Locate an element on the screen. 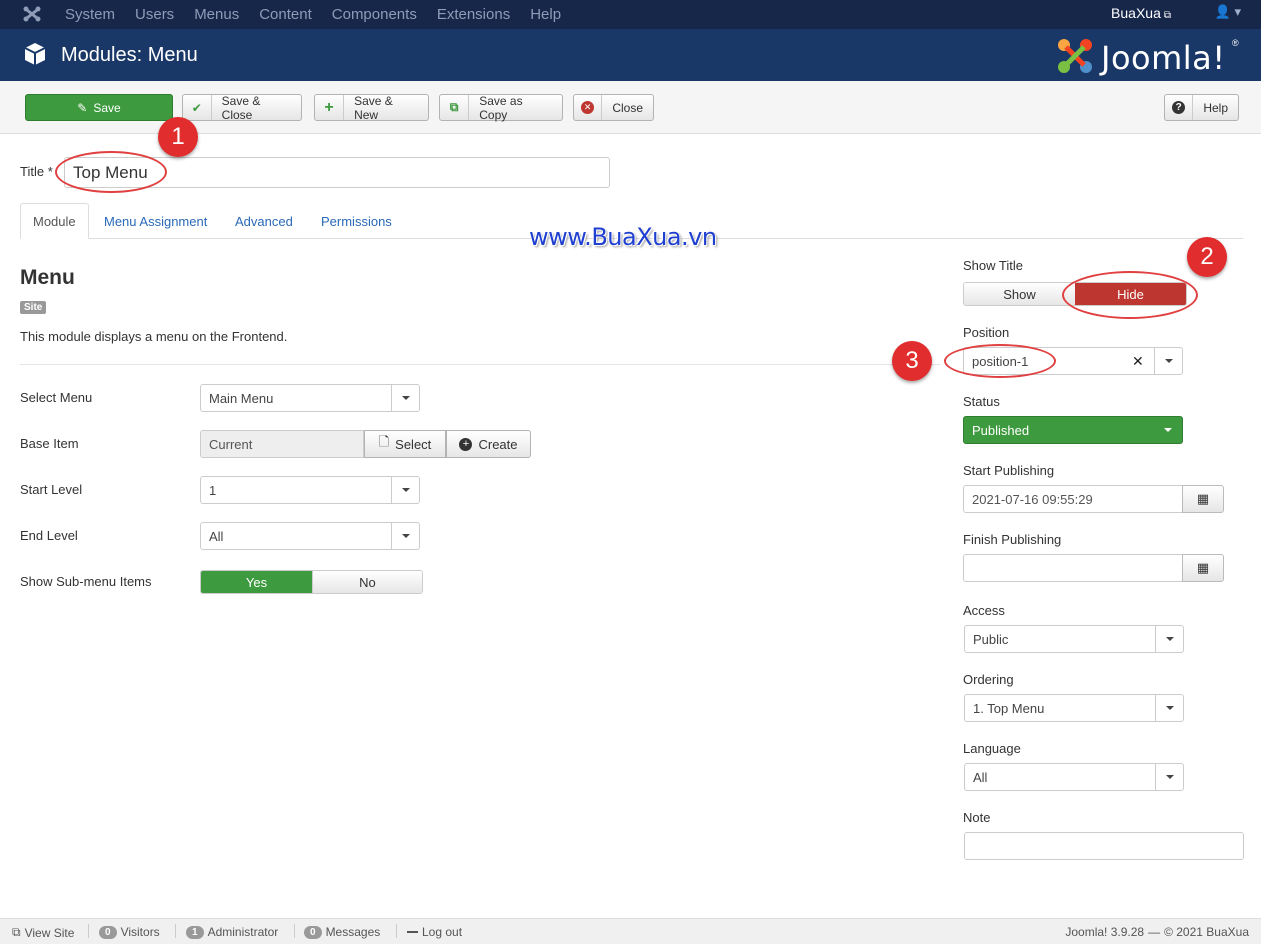 Image resolution: width=1261 pixels, height=944 pixels. save-copy-button: ⧉ Save as Copy is located at coordinates (501, 107).